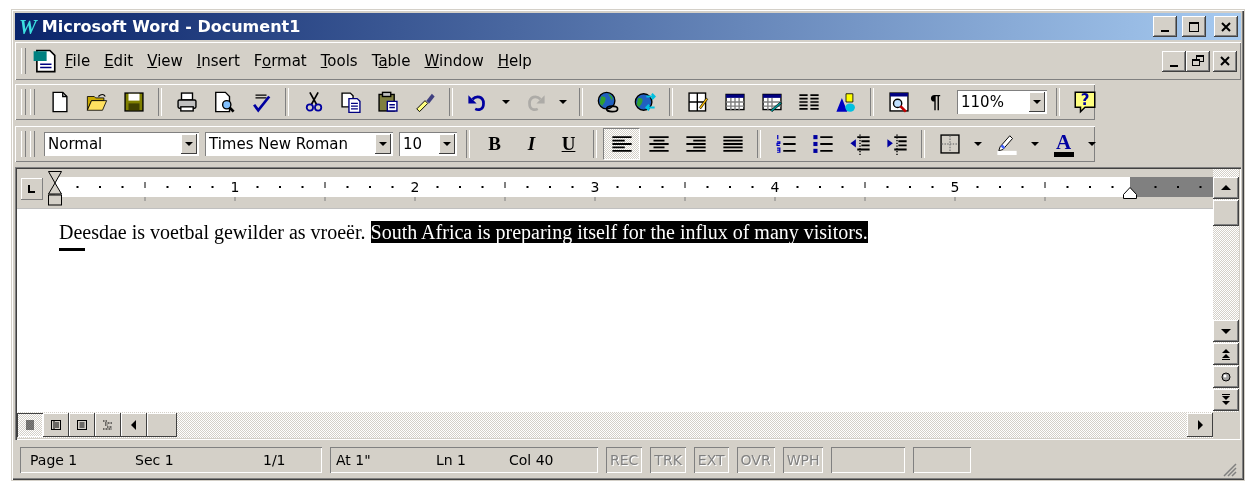  I want to click on align-left-button, so click(621, 144).